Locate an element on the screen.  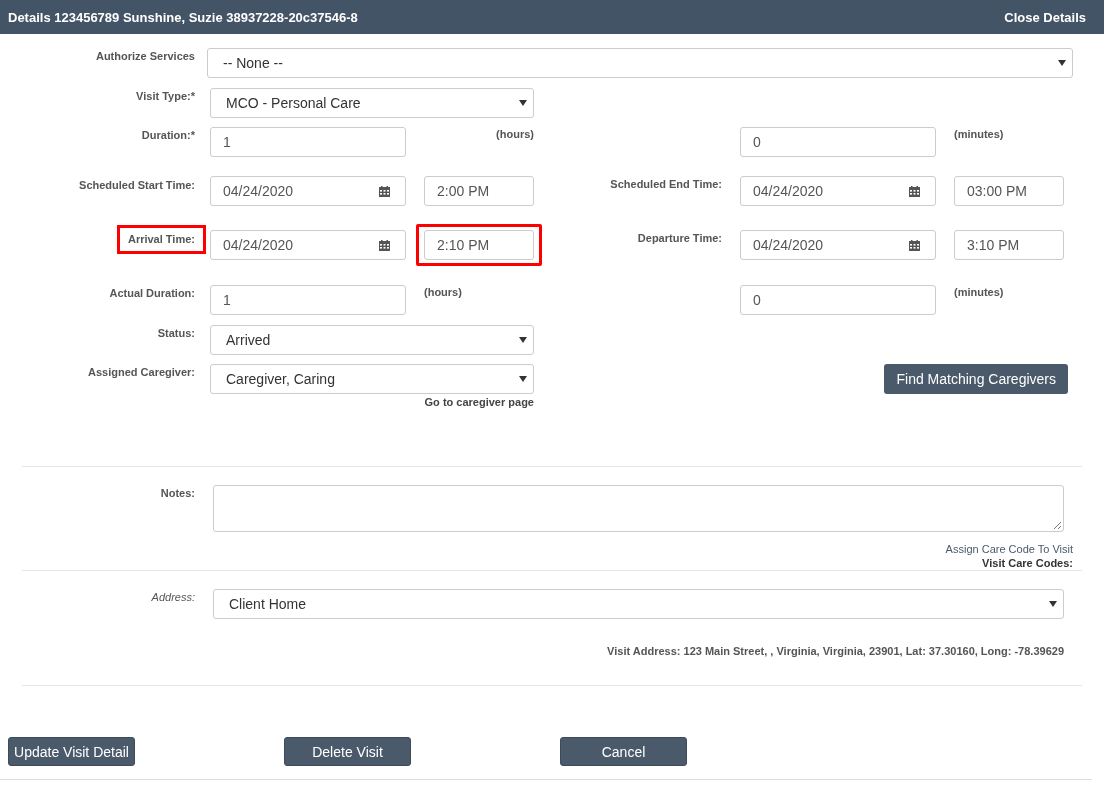
field-label: Duration:* is located at coordinates (168, 135).